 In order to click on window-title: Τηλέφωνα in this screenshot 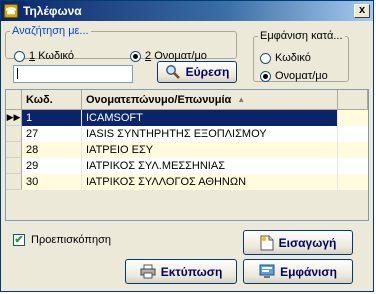, I will do `click(52, 11)`.